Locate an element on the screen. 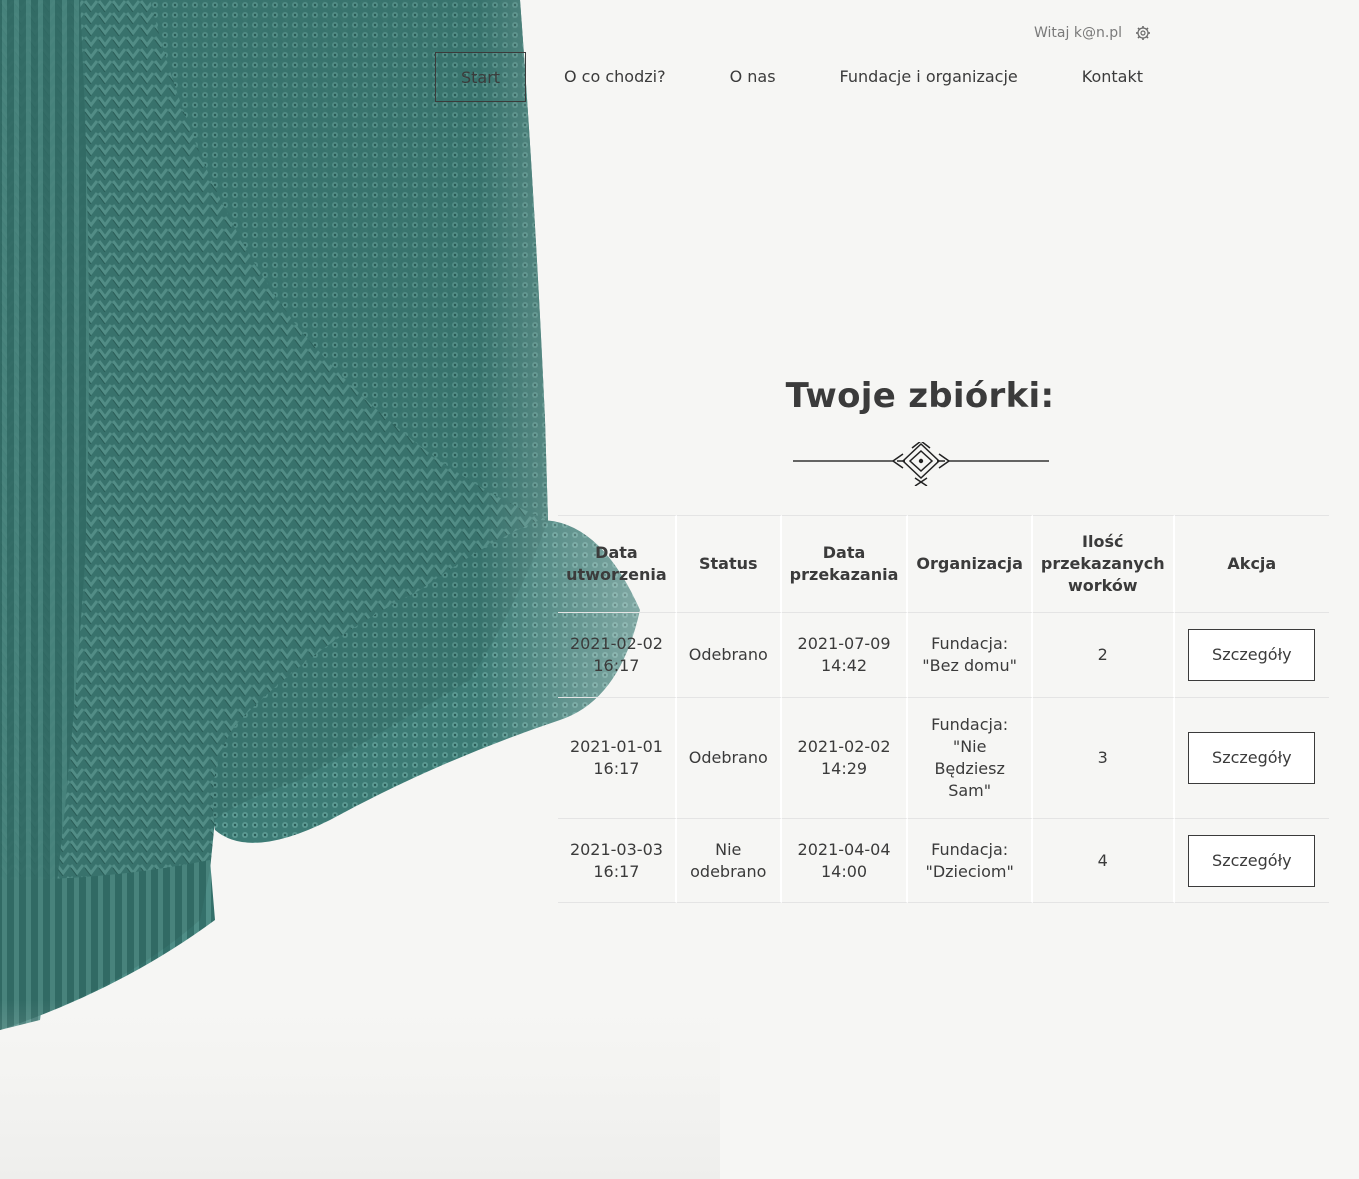 Image resolution: width=1359 pixels, height=1179 pixels. cell-bags: 2 is located at coordinates (1103, 654).